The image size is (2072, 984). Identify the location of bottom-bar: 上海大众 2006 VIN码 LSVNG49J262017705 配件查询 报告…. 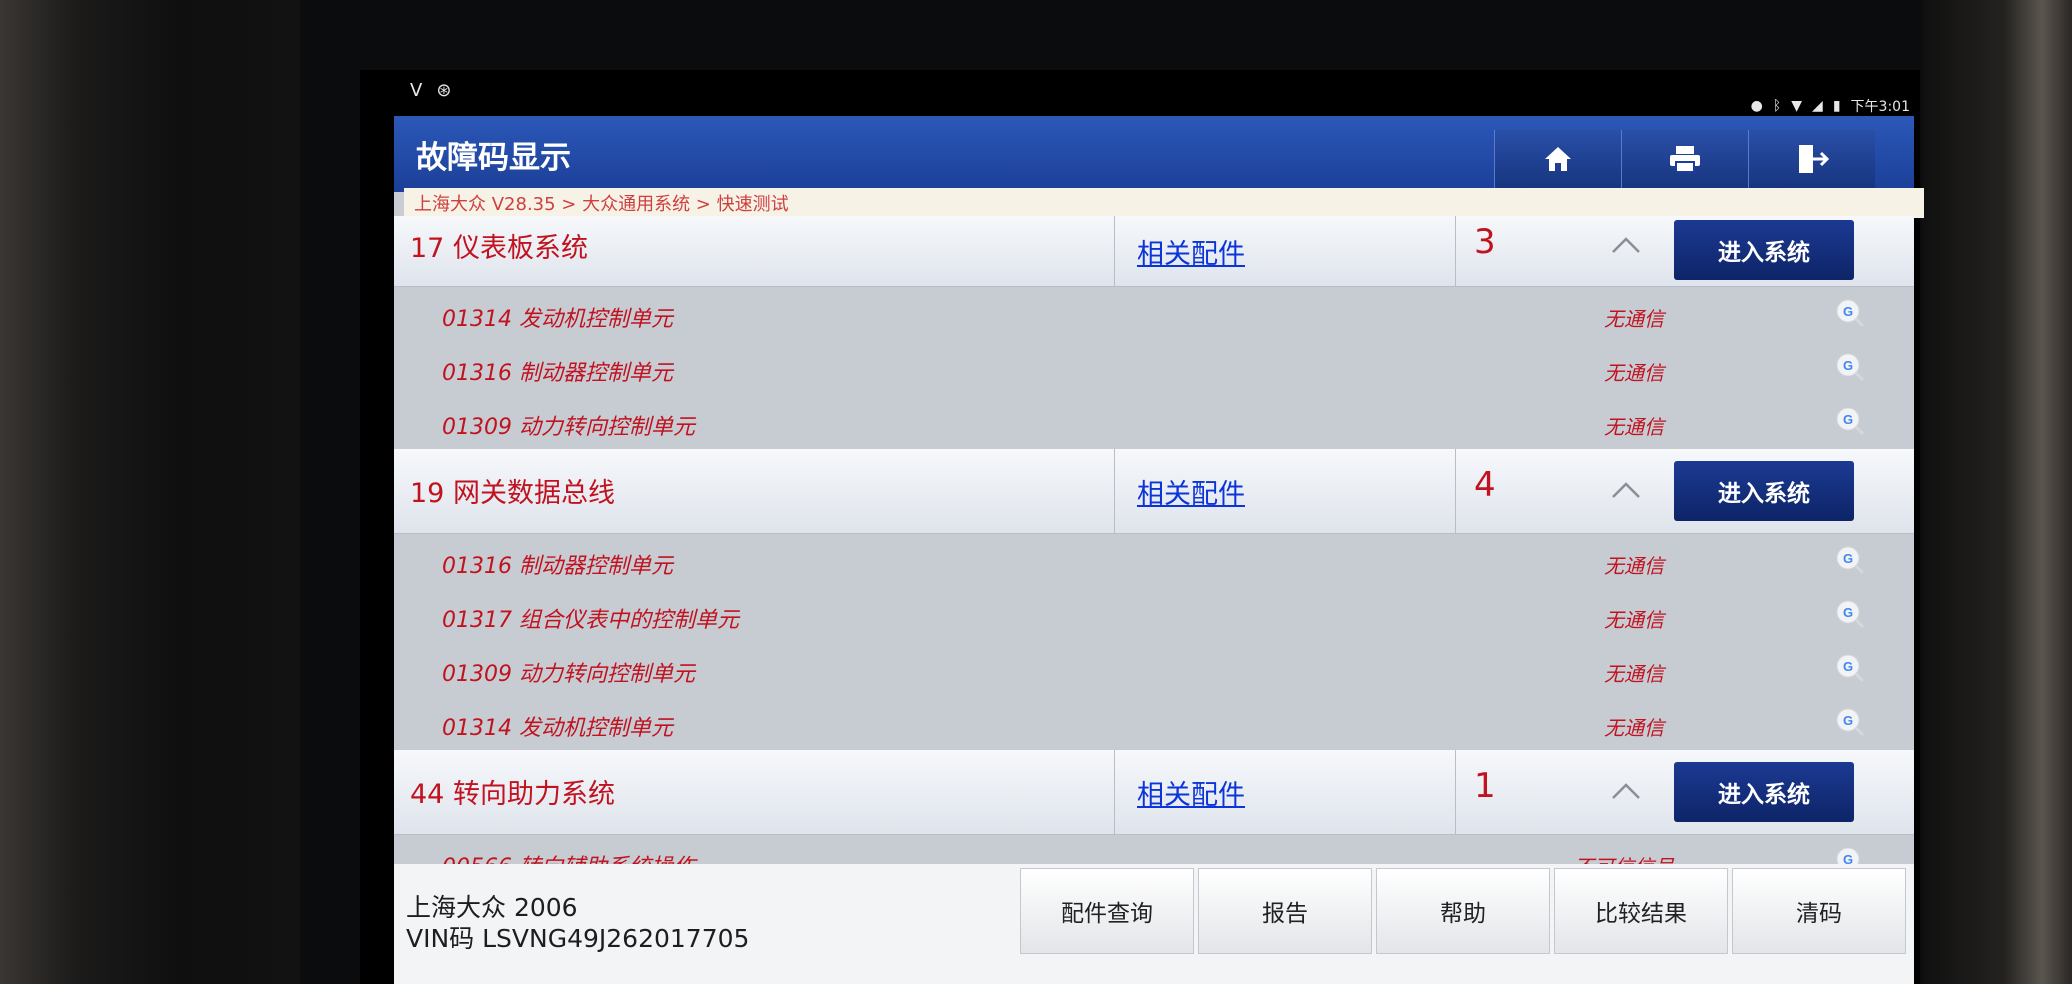
(1154, 924).